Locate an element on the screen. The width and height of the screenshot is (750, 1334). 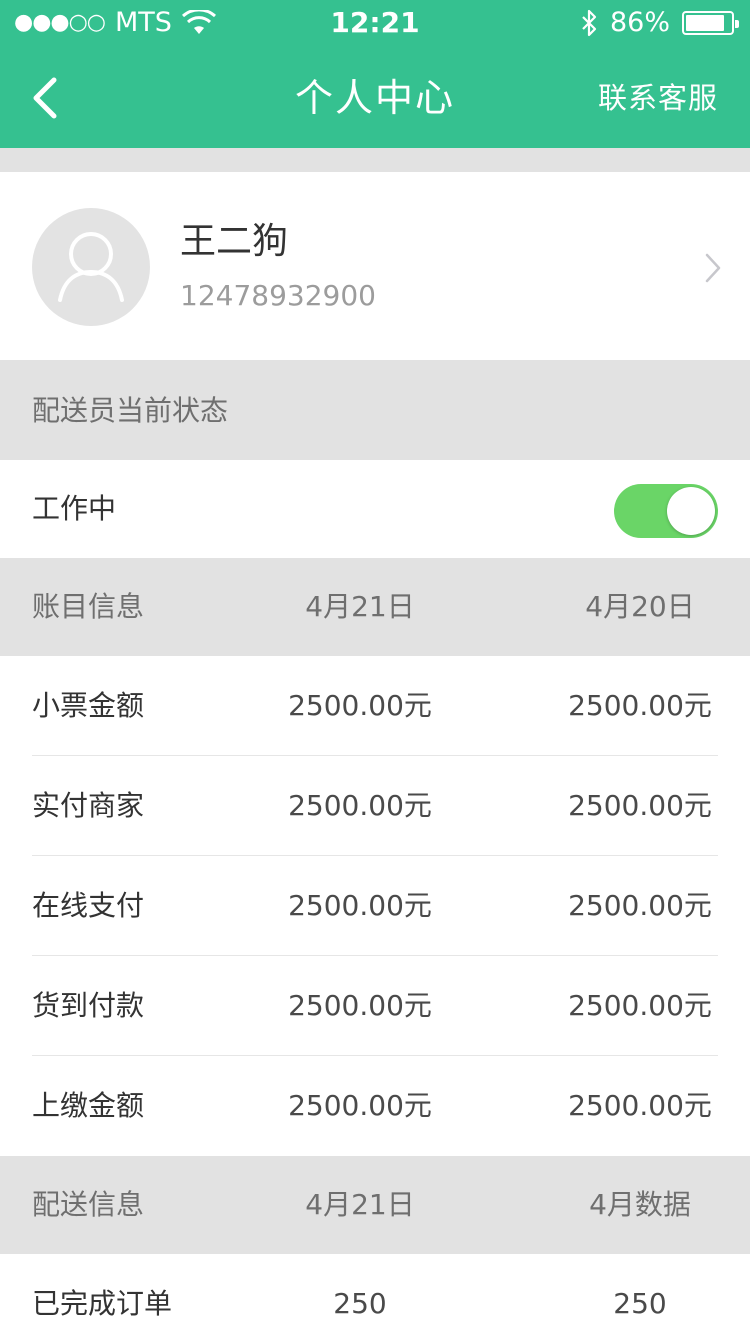
battery-percent: 86% is located at coordinates (639, 22).